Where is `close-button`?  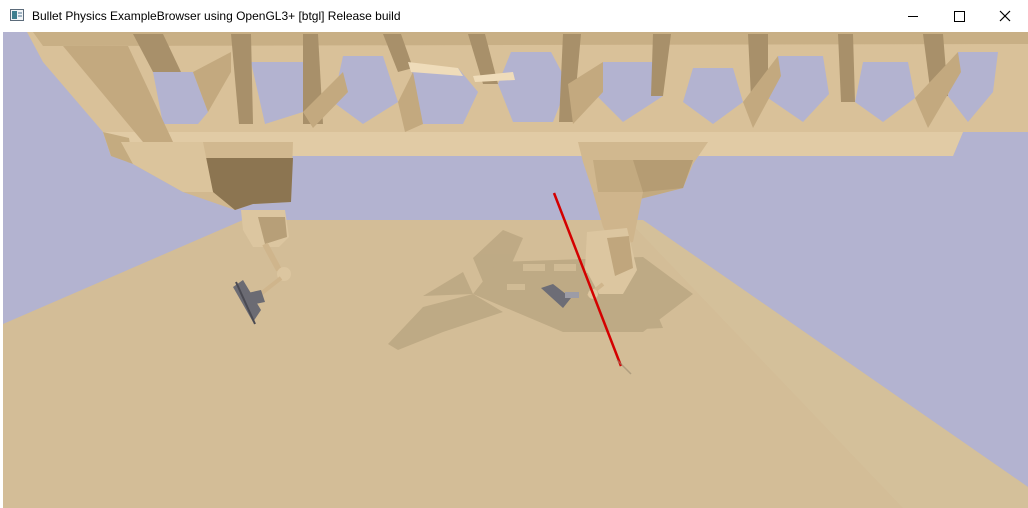
close-button is located at coordinates (1005, 16).